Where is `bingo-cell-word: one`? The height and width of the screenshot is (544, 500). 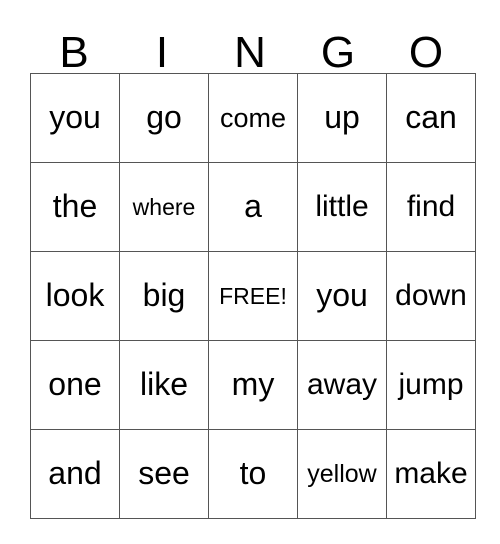 bingo-cell-word: one is located at coordinates (75, 384).